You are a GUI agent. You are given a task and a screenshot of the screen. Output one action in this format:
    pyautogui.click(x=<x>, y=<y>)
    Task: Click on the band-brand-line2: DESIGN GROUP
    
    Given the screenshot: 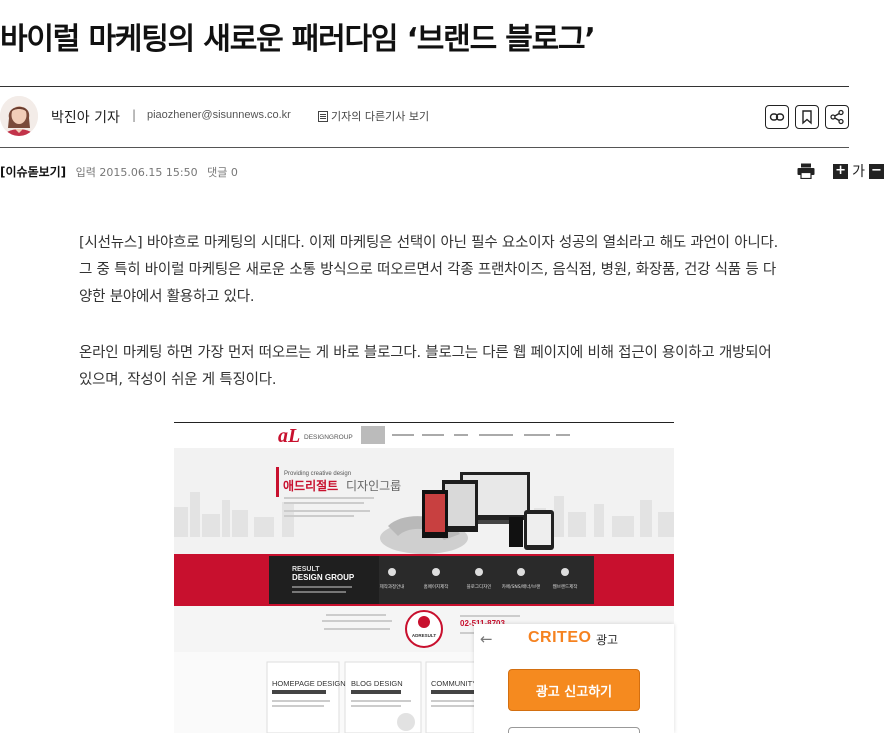 What is the action you would take?
    pyautogui.click(x=323, y=577)
    